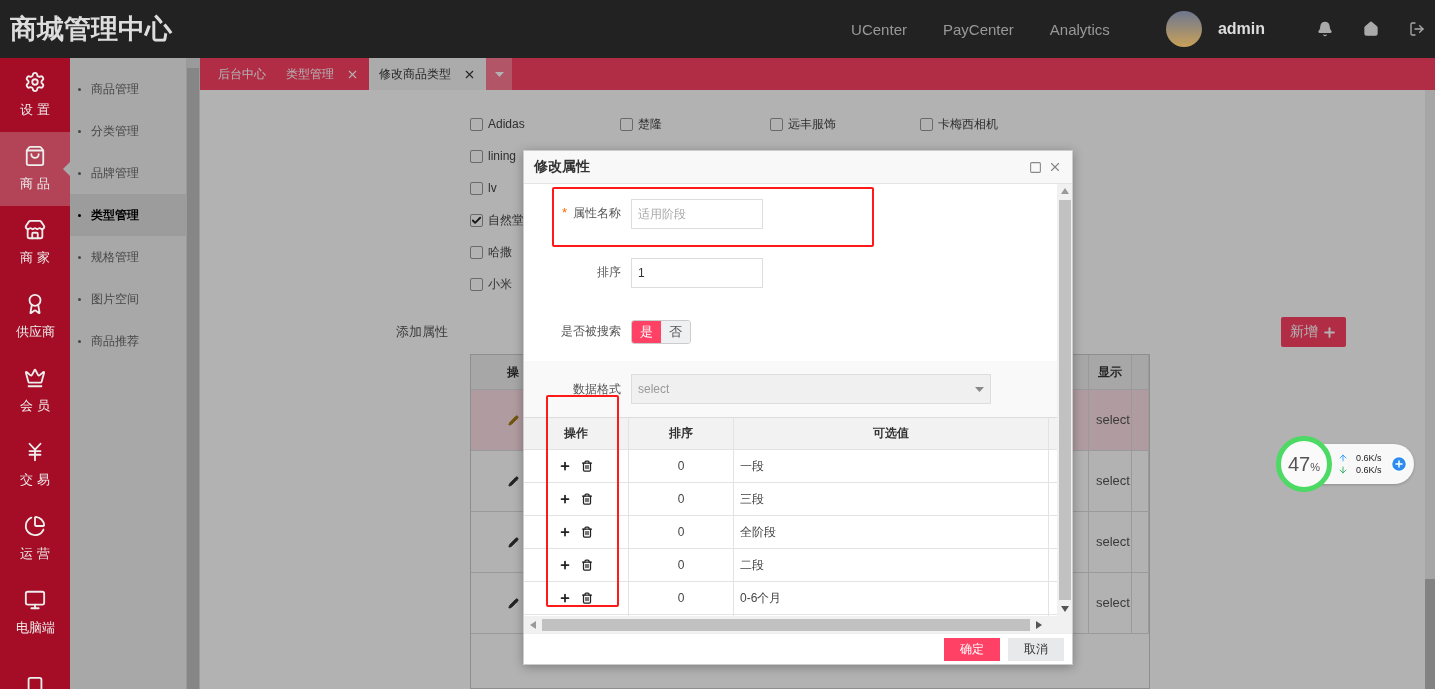 The width and height of the screenshot is (1435, 689). Describe the element at coordinates (1241, 29) in the screenshot. I see `user-name: admin` at that location.